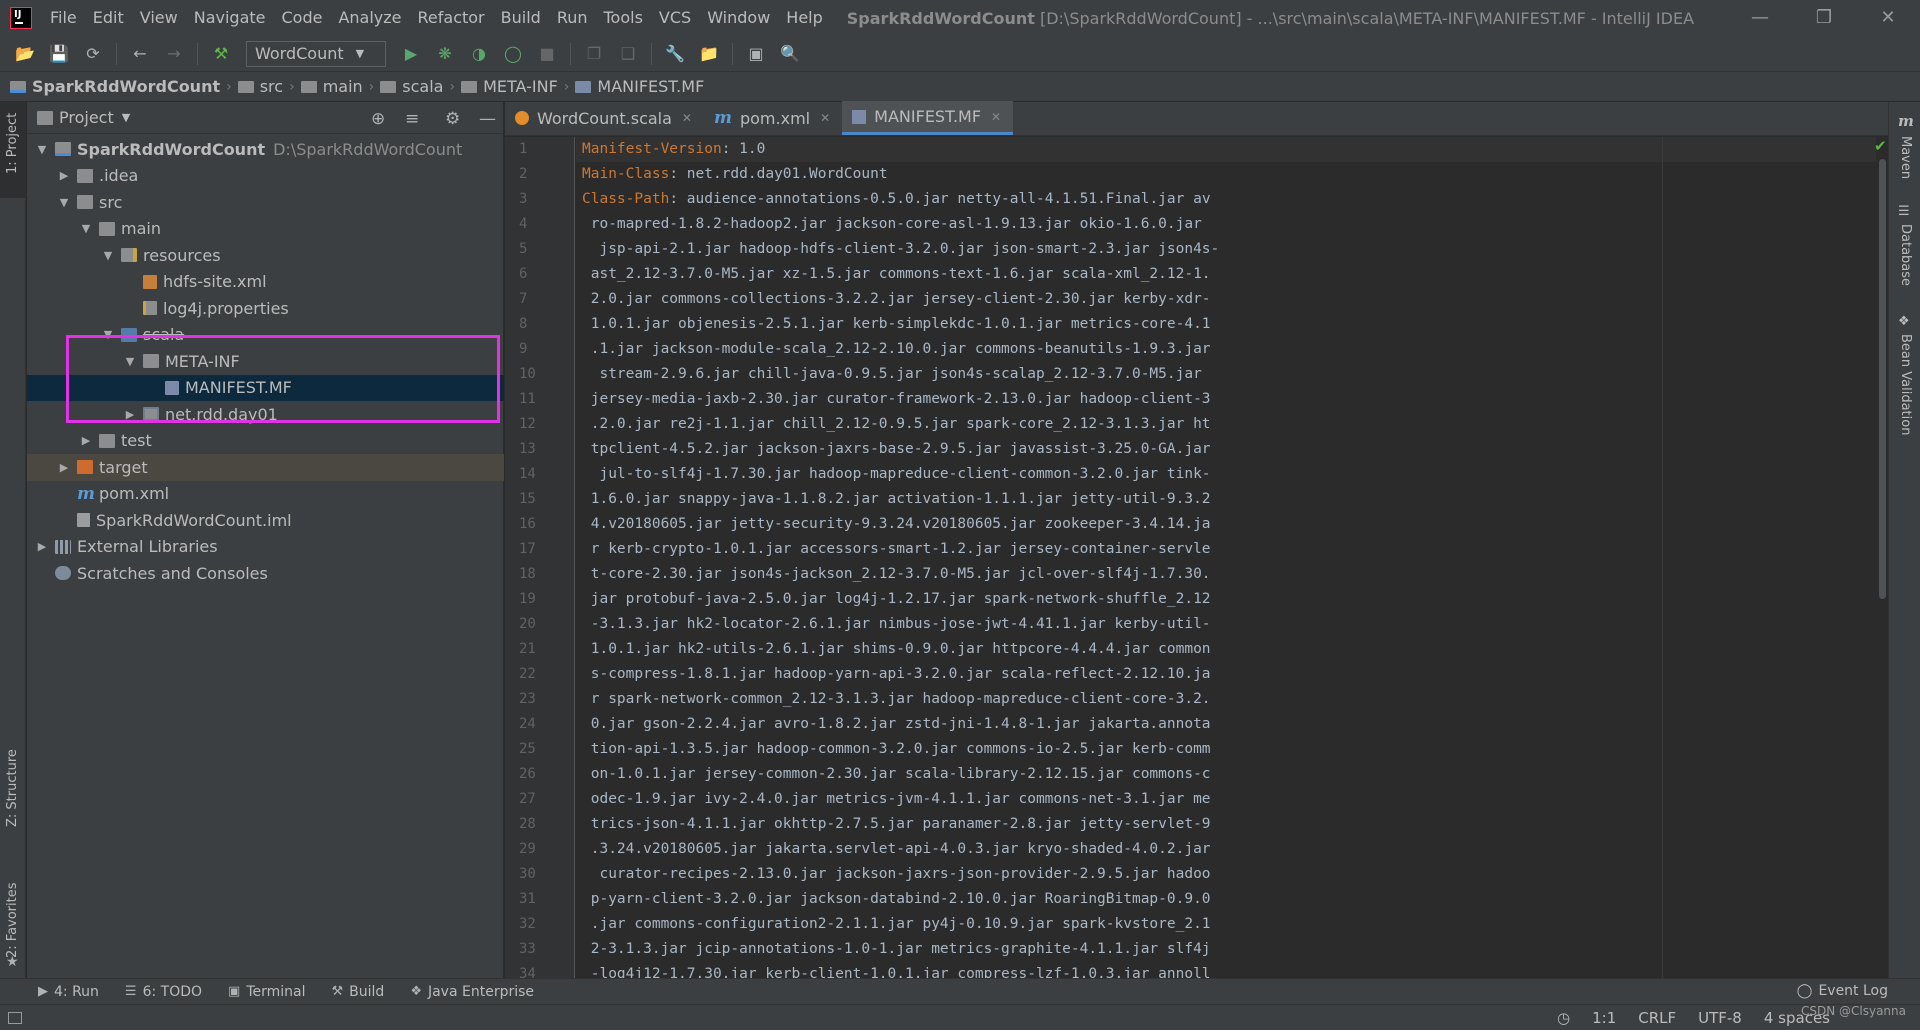 This screenshot has height=1030, width=1920. I want to click on breadcrumb-item: scala, so click(411, 86).